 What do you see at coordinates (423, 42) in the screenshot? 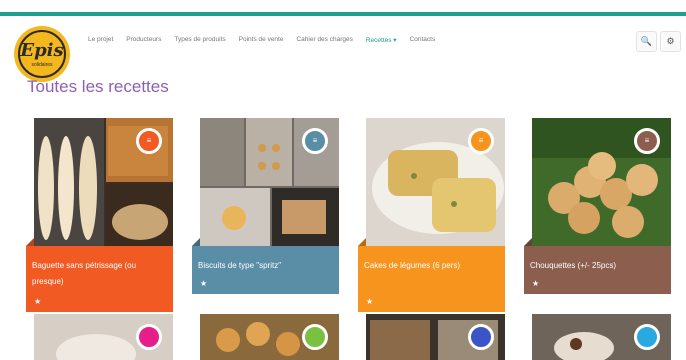
I see `nav-item-contacts: Contacts` at bounding box center [423, 42].